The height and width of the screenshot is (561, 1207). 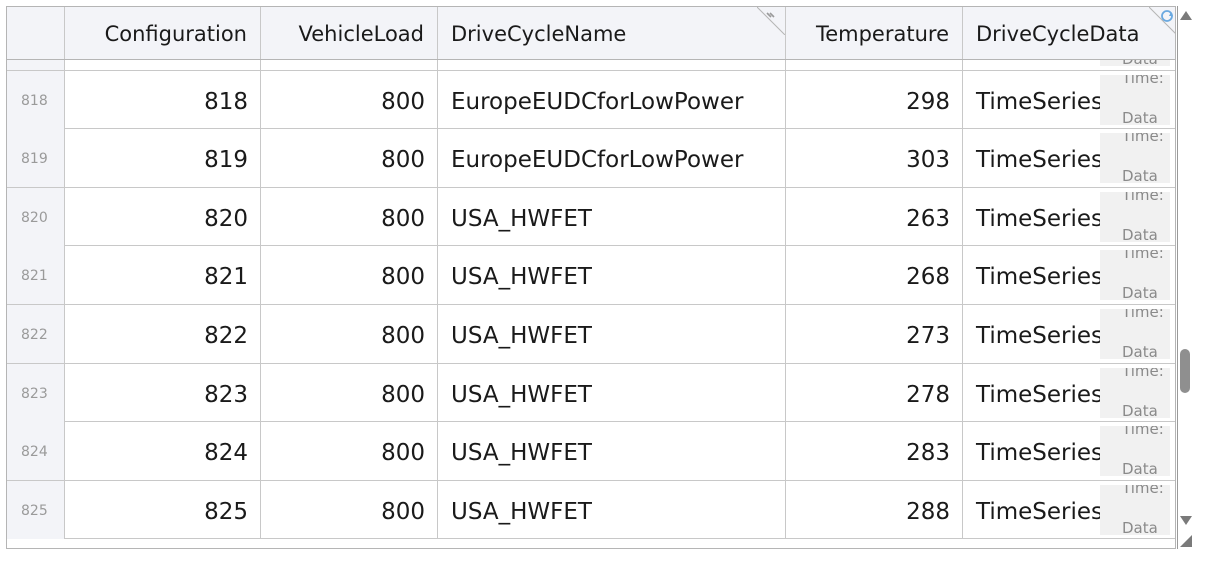 I want to click on column-menu-icon, so click(x=771, y=21).